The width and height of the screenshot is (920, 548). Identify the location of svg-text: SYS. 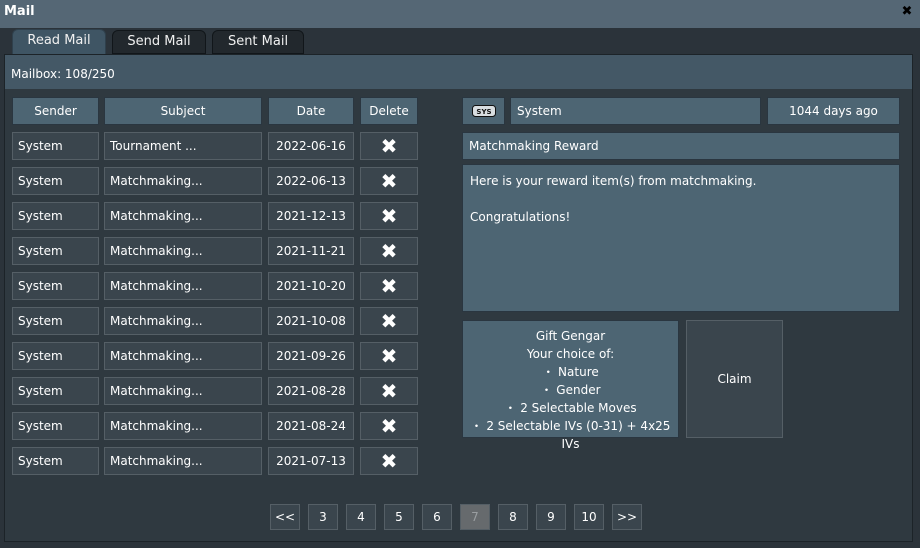
(483, 112).